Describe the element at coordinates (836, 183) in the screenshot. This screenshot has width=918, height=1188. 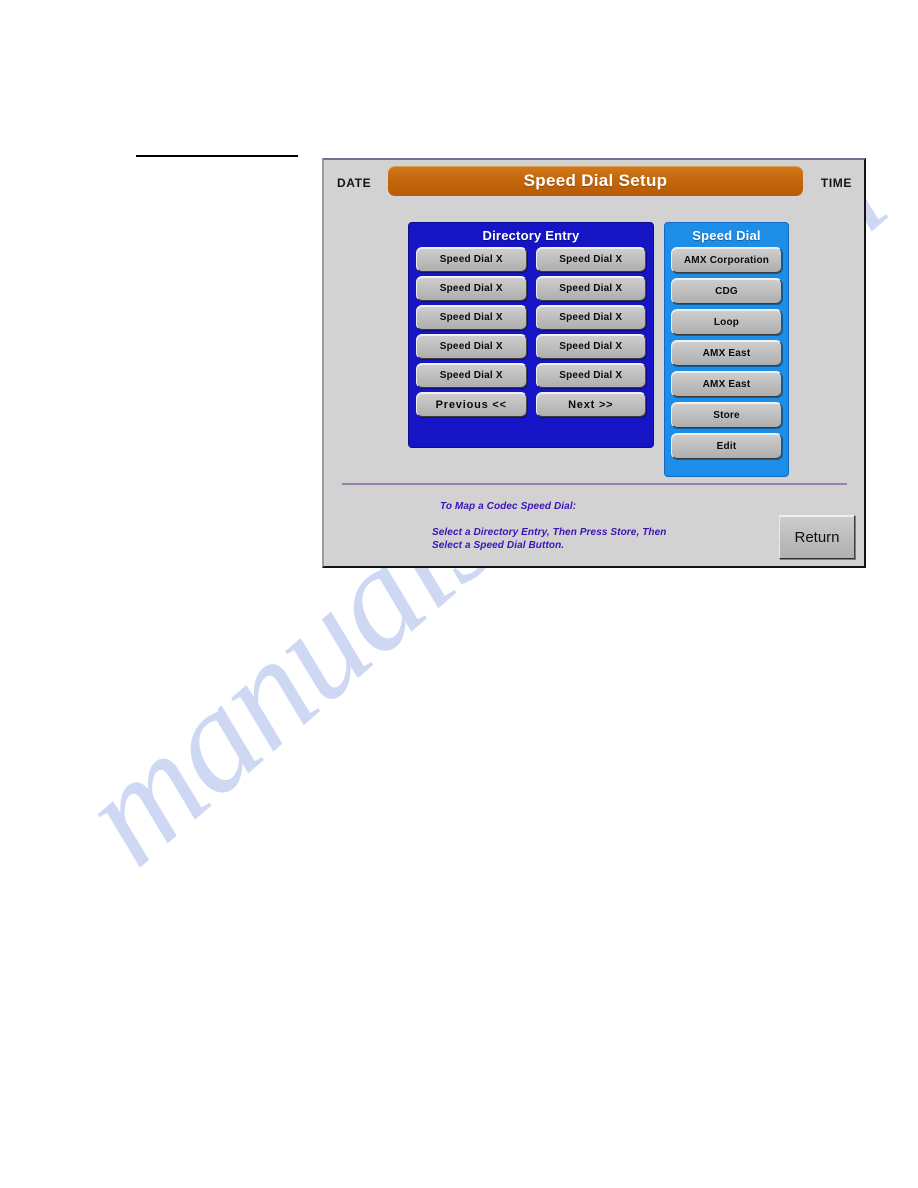
I see `time-label: TIME` at that location.